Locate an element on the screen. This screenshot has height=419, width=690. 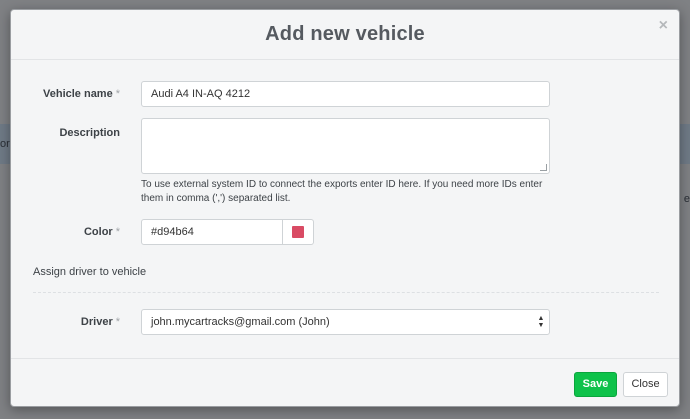
save-button: Save is located at coordinates (595, 384).